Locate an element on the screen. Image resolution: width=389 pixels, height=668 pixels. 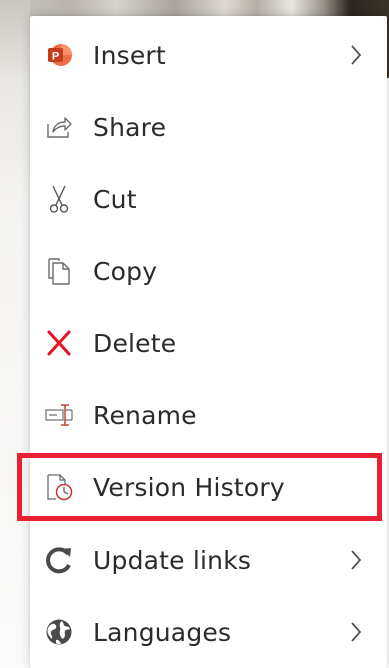
delete-x-icon is located at coordinates (59, 343).